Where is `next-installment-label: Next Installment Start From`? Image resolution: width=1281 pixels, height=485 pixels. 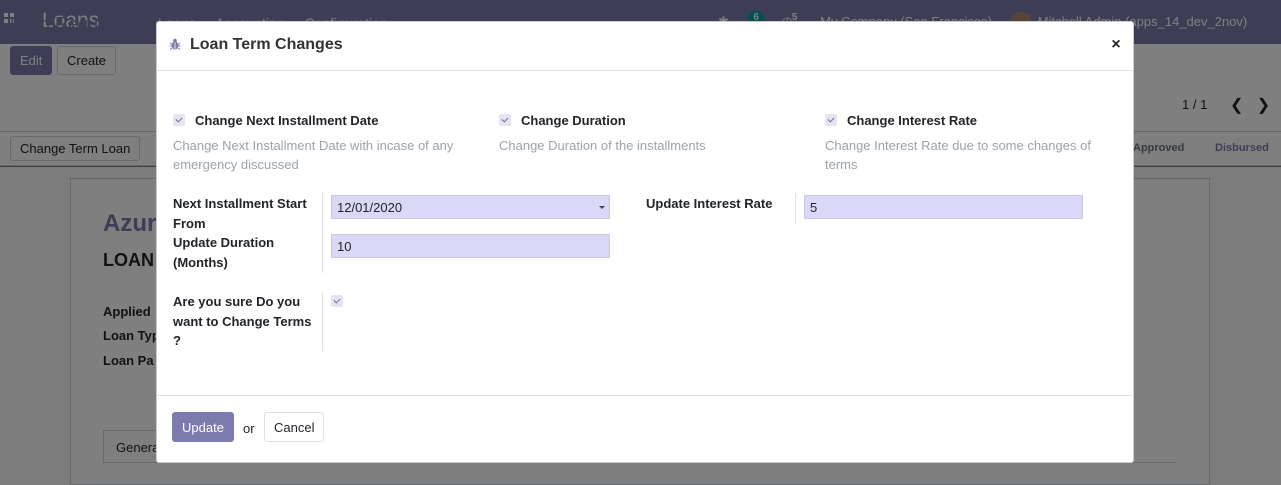
next-installment-label: Next Installment Start From is located at coordinates (240, 213).